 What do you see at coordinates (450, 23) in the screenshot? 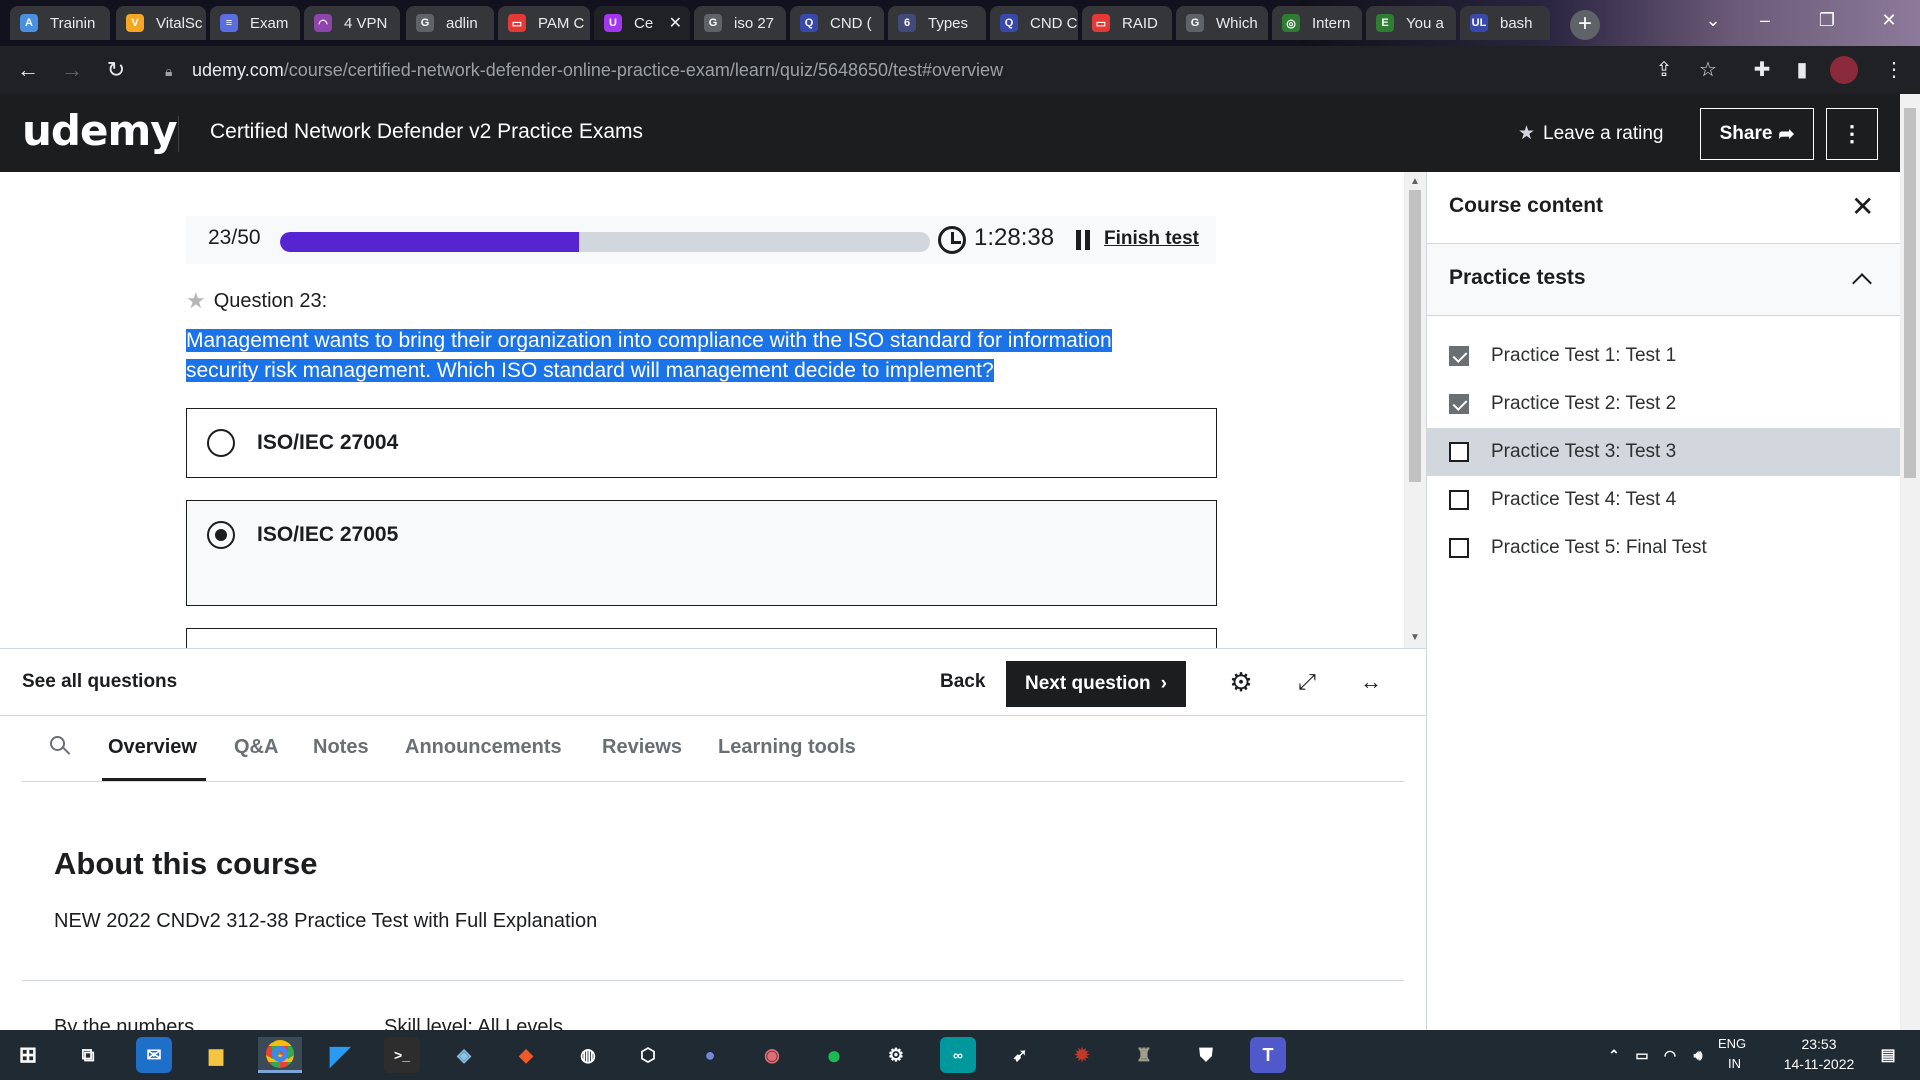
I see `browser-tab: Gadlin` at bounding box center [450, 23].